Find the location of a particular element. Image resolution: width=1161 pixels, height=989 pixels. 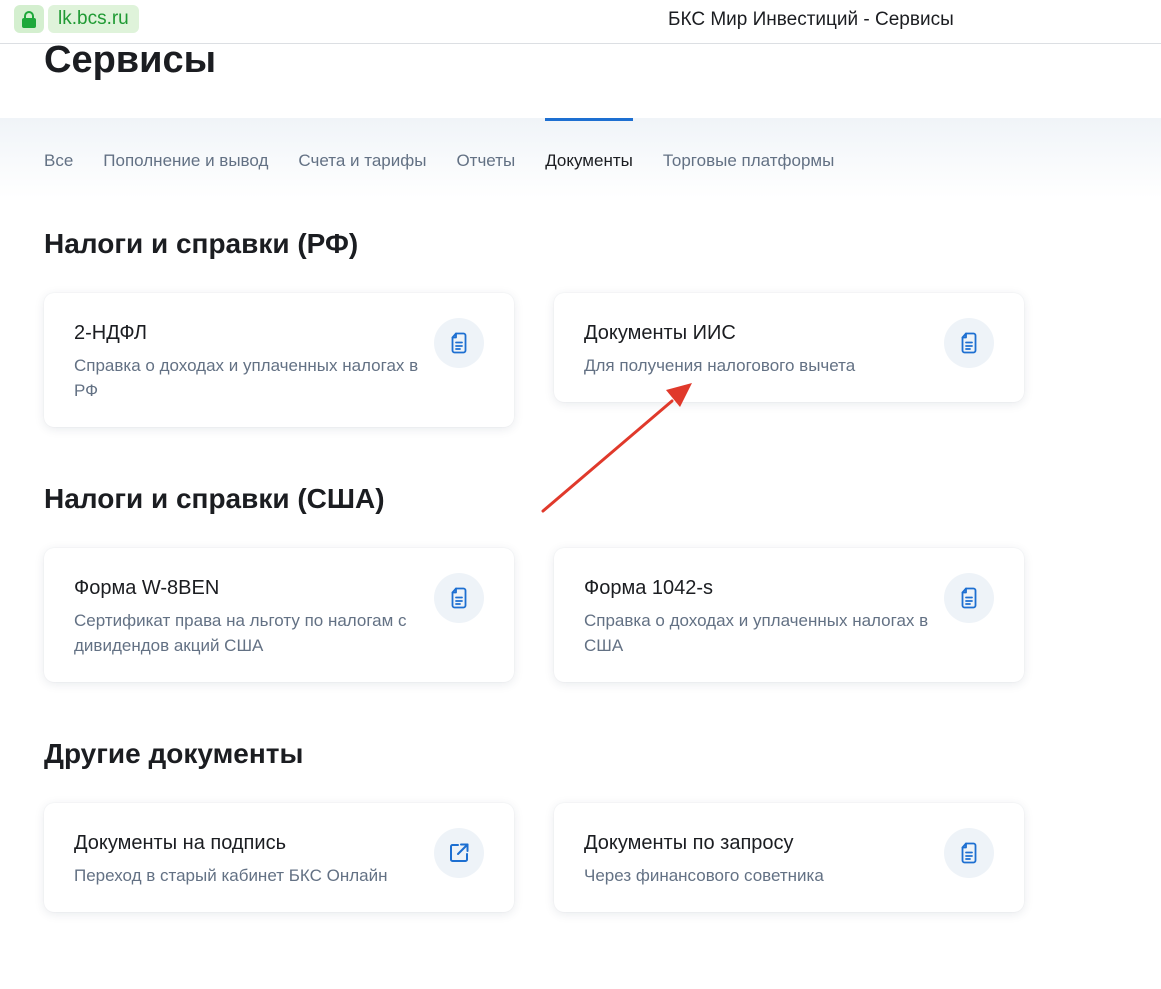

tab-accounts-tariffs: Счета и тарифы is located at coordinates (362, 161).